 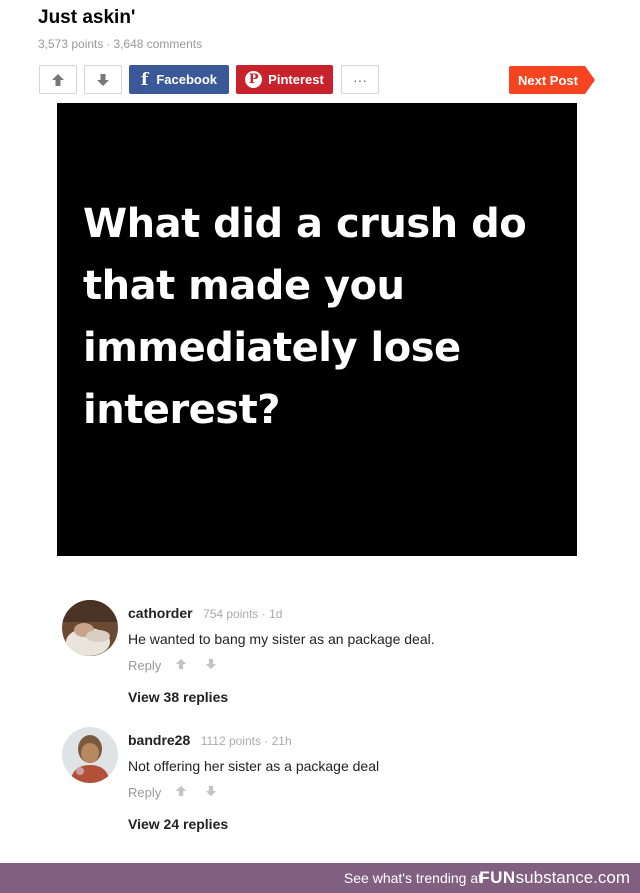 I want to click on comment-header: bandre28 1112 points · 21h, so click(x=210, y=741).